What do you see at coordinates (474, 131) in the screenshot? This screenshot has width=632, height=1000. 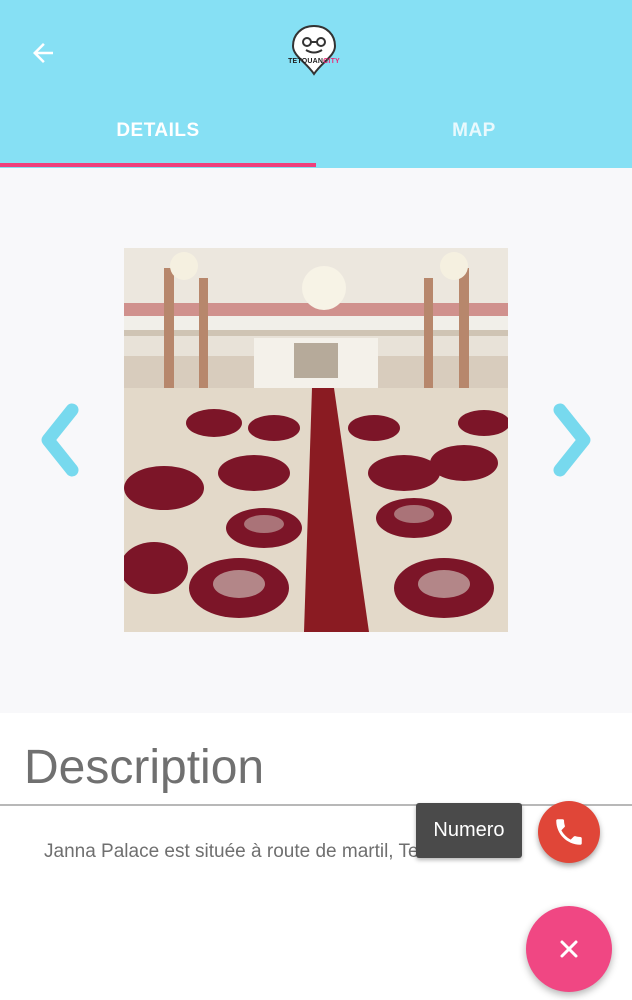 I see `tab-map: MAP` at bounding box center [474, 131].